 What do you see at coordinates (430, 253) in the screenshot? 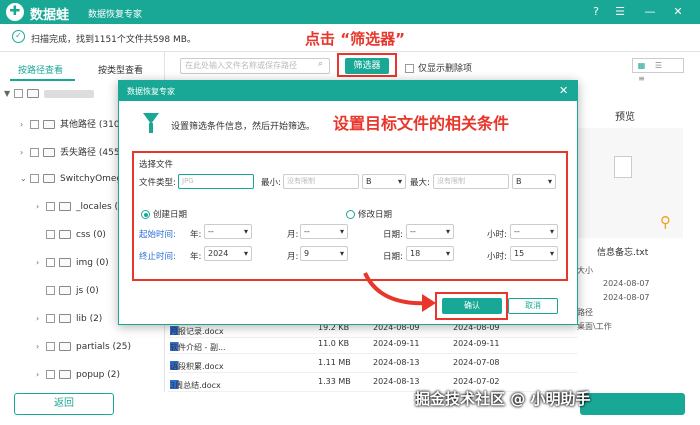
I see `end-day-select: 18` at bounding box center [430, 253].